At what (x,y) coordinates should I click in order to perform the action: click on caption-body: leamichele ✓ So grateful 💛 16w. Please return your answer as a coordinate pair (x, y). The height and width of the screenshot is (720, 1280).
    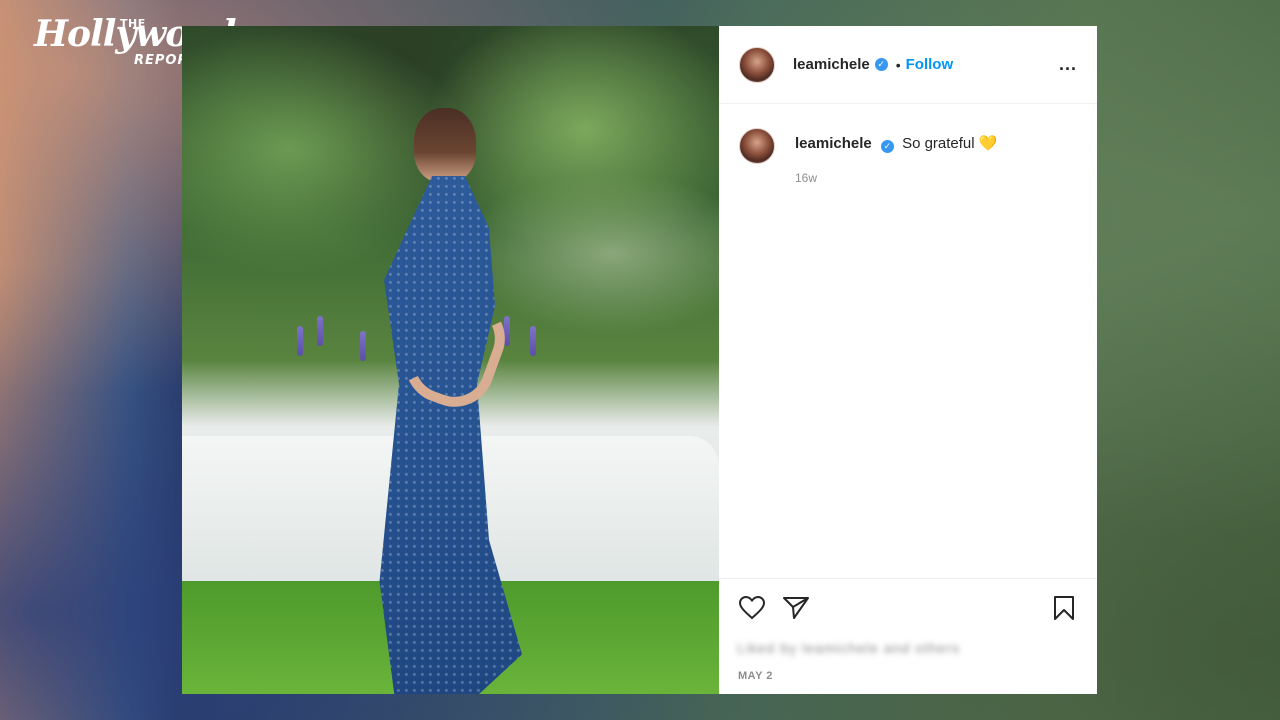
    Looking at the image, I should click on (896, 156).